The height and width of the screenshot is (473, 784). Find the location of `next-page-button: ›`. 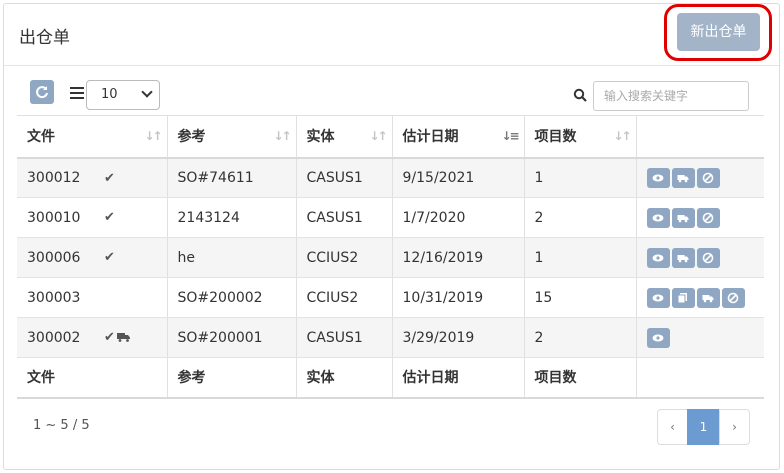

next-page-button: › is located at coordinates (734, 427).